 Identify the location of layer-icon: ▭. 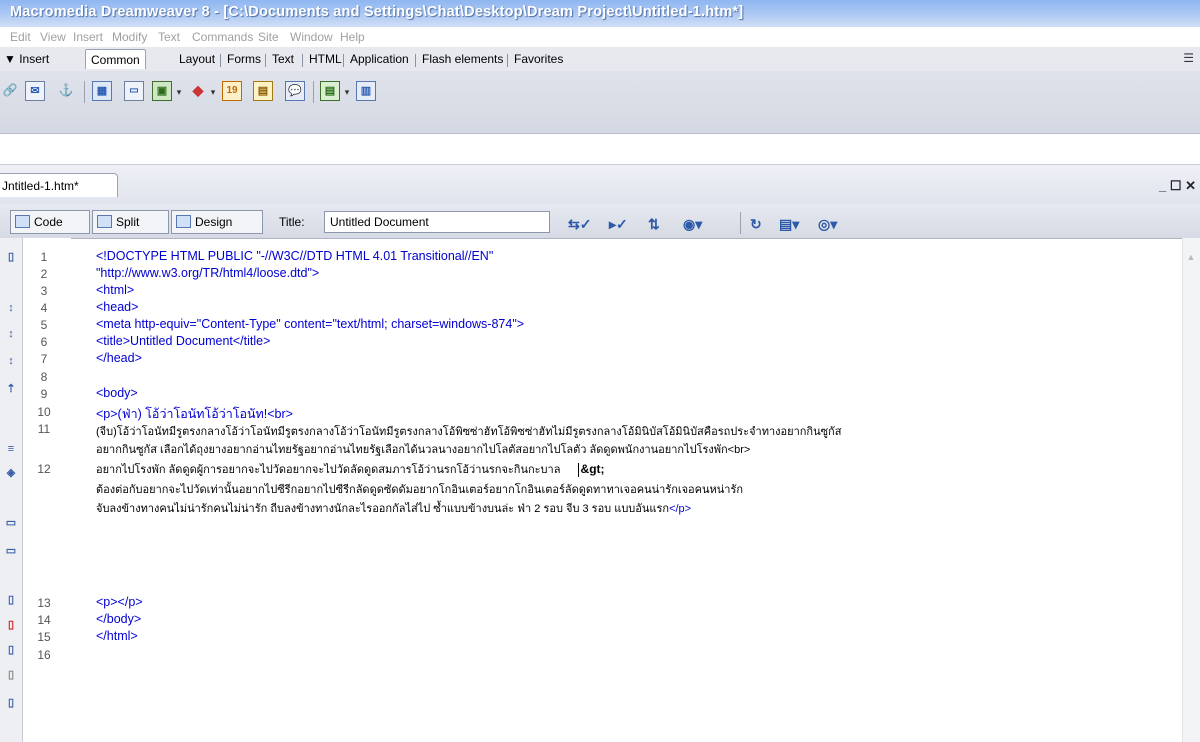
(134, 91).